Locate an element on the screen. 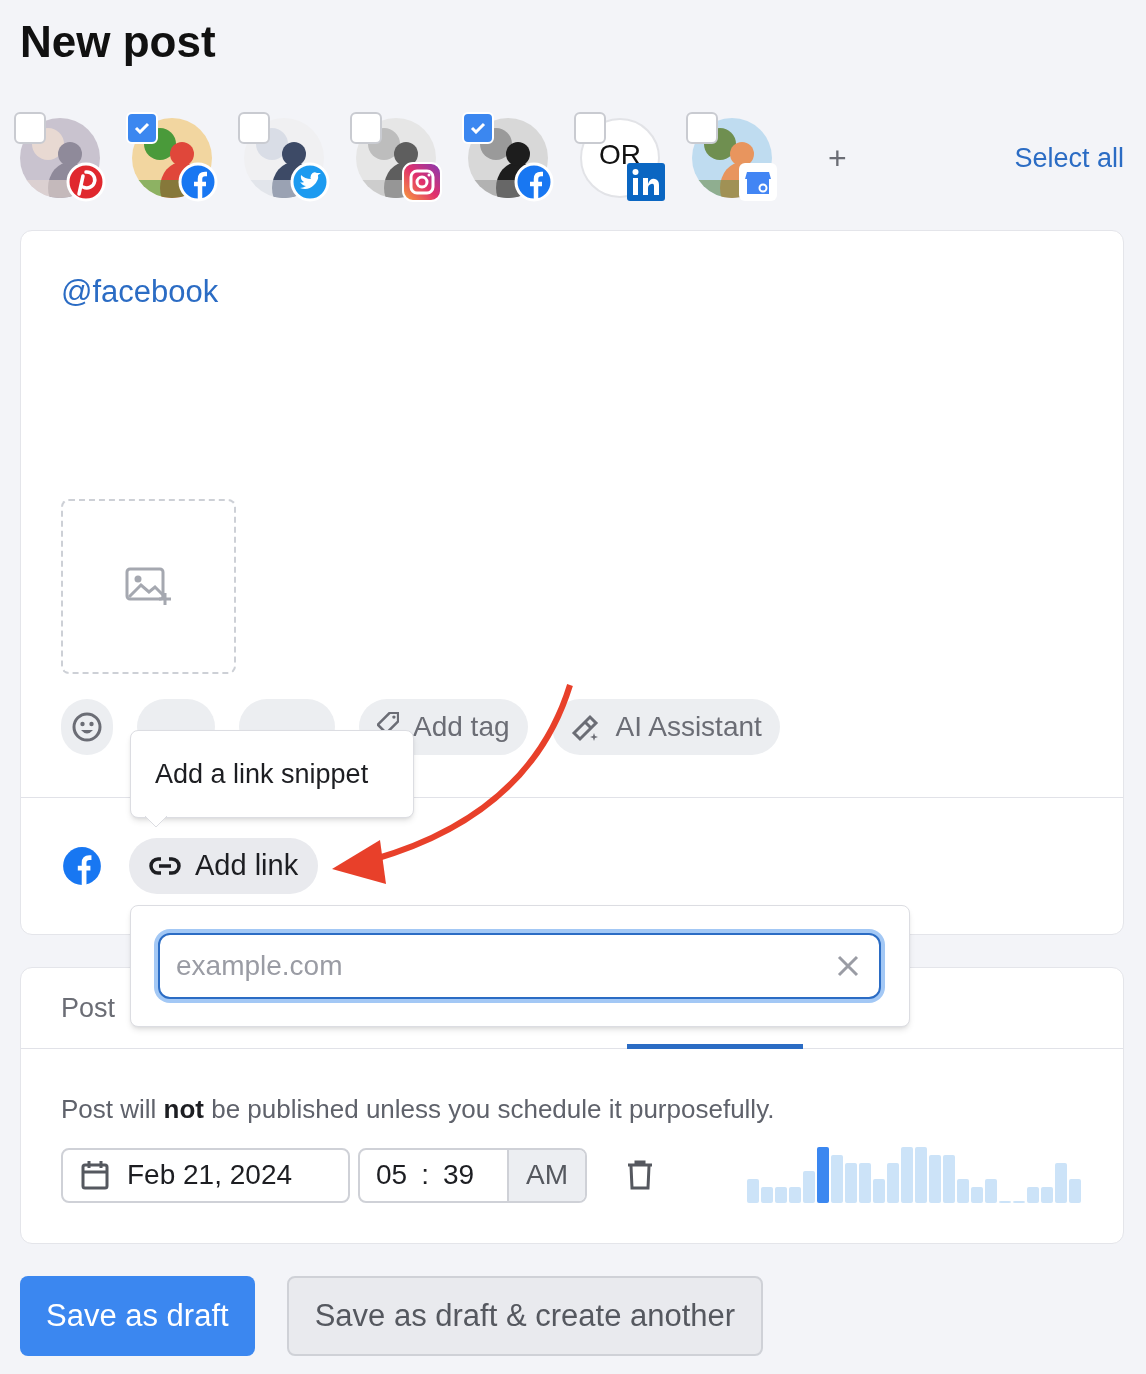 This screenshot has height=1374, width=1146. link-icon is located at coordinates (165, 866).